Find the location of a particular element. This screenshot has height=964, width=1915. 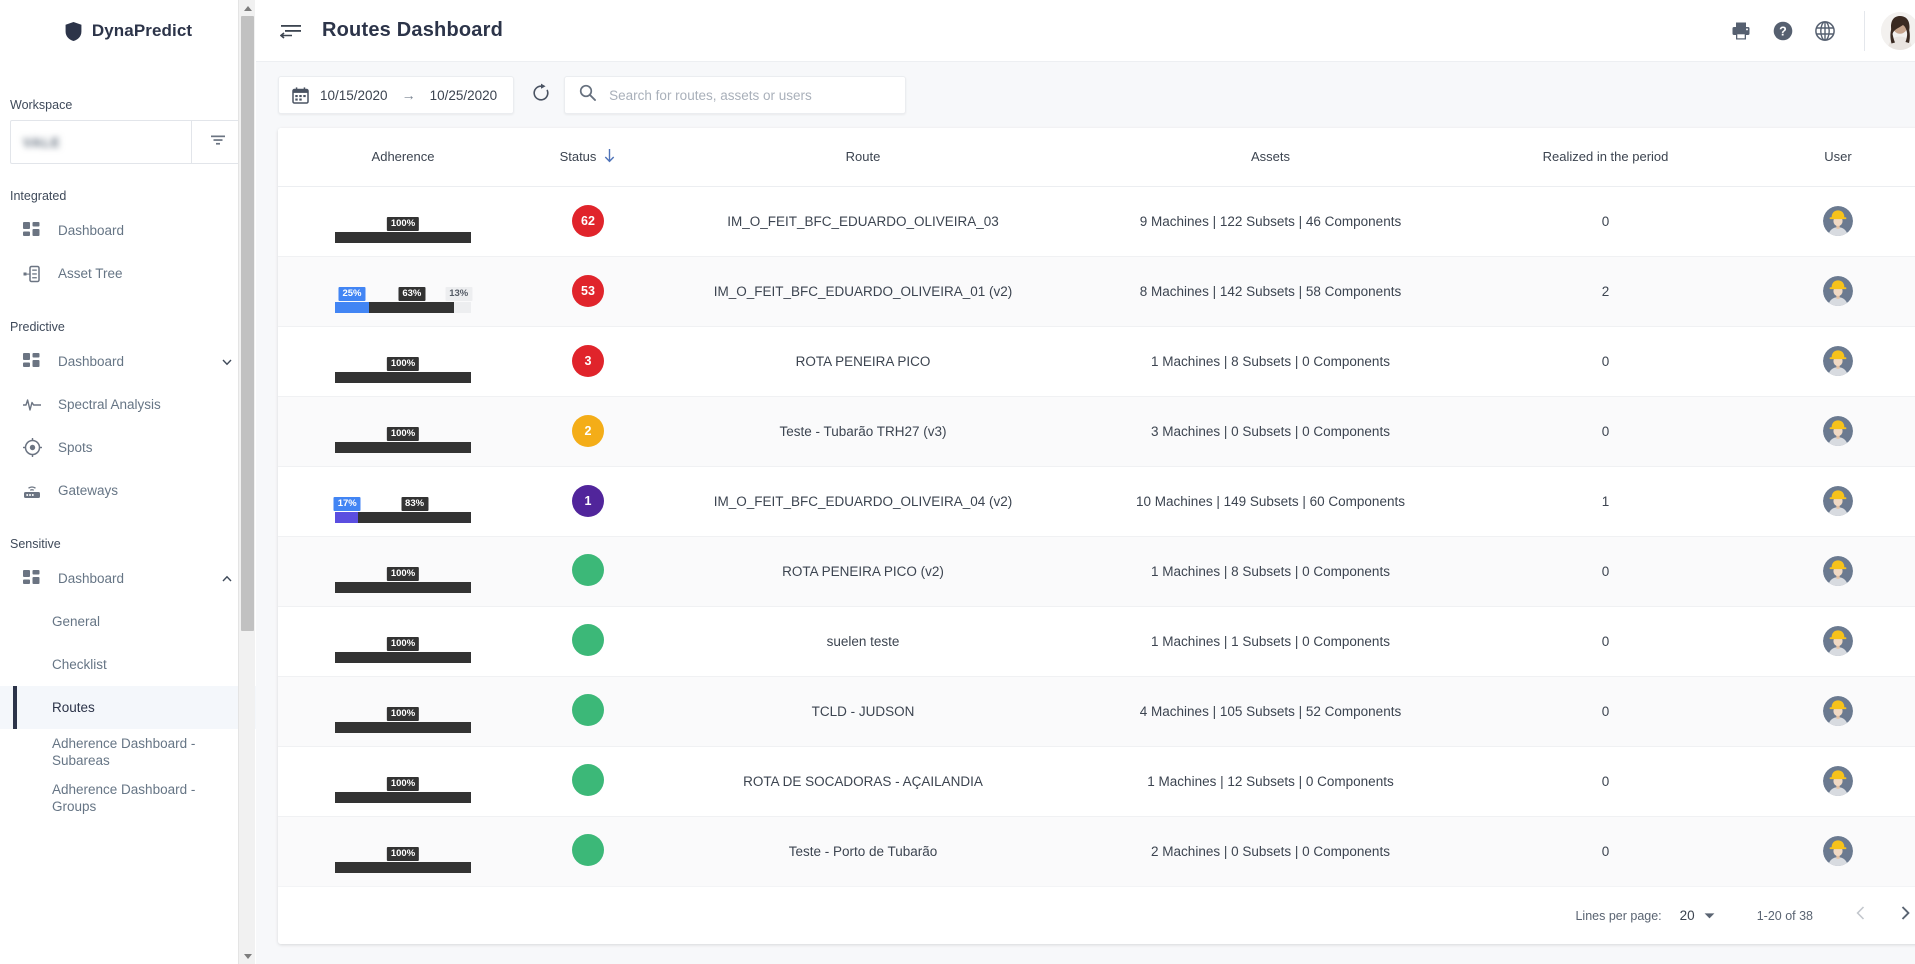

cell-assets: 3 Machines | 0 Subsets | 0 Components is located at coordinates (1270, 431).